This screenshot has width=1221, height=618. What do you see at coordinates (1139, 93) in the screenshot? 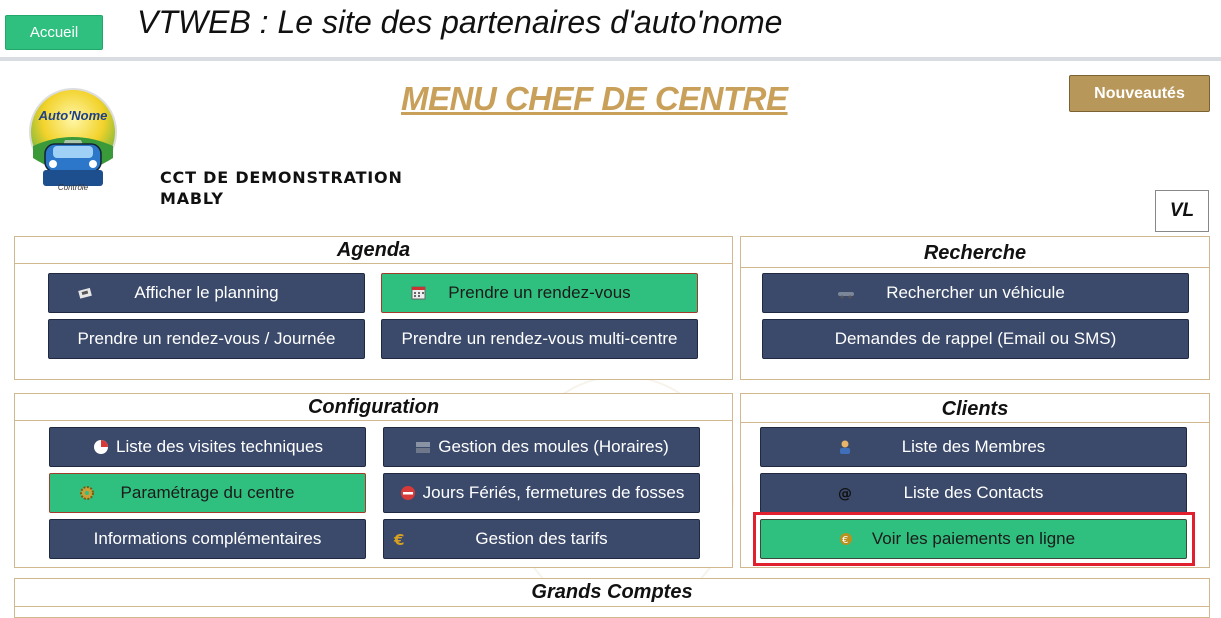
I see `news-button: Nouveautés` at bounding box center [1139, 93].